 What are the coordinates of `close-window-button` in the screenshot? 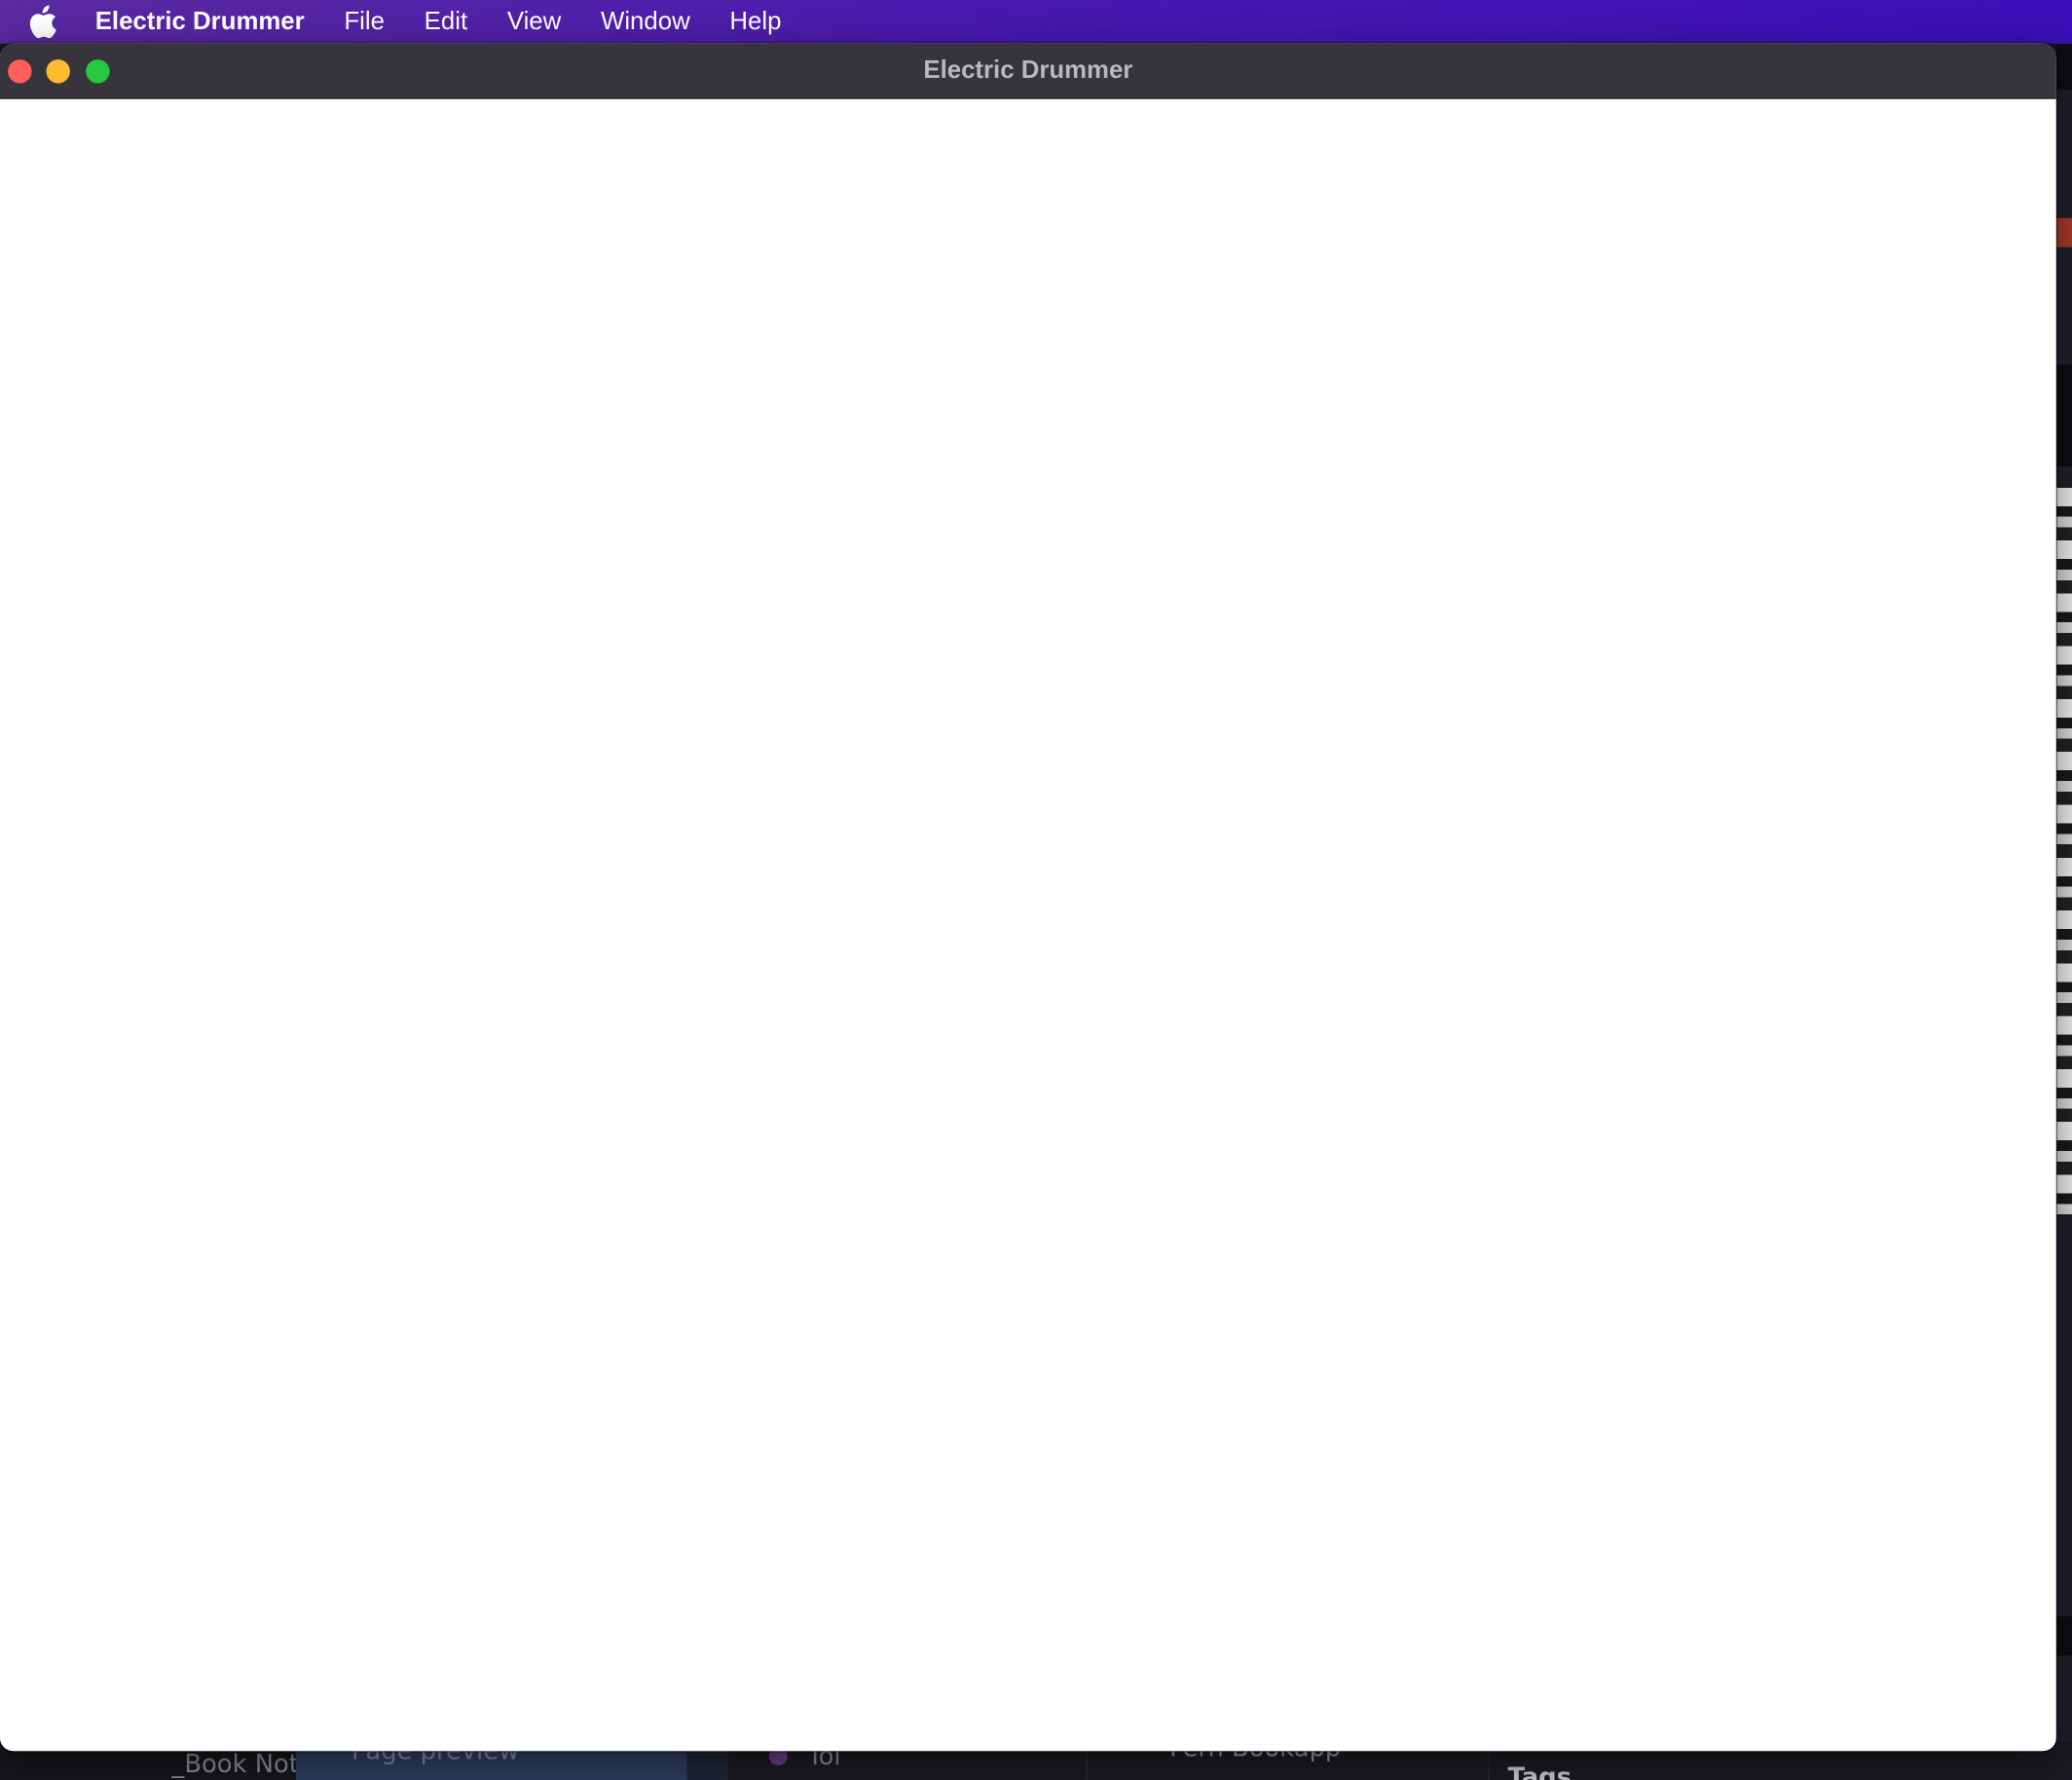 It's located at (20, 71).